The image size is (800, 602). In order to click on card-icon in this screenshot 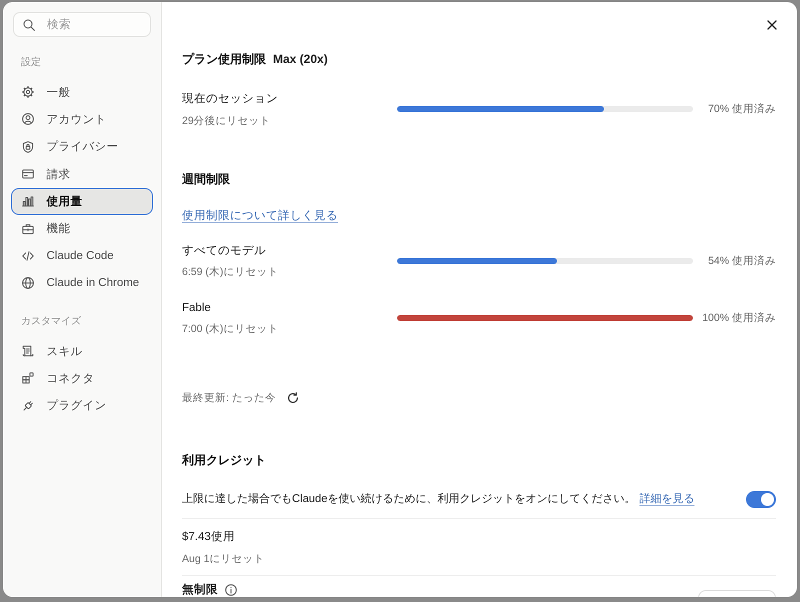, I will do `click(28, 174)`.